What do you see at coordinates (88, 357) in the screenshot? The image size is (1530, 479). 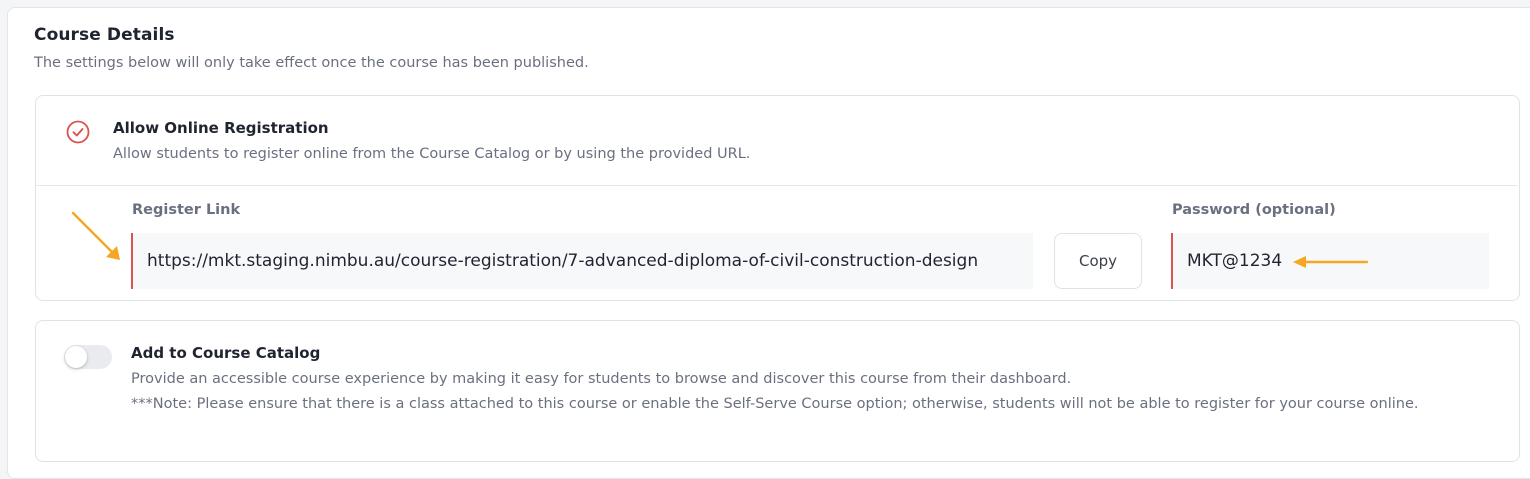 I see `course-catalog-toggle` at bounding box center [88, 357].